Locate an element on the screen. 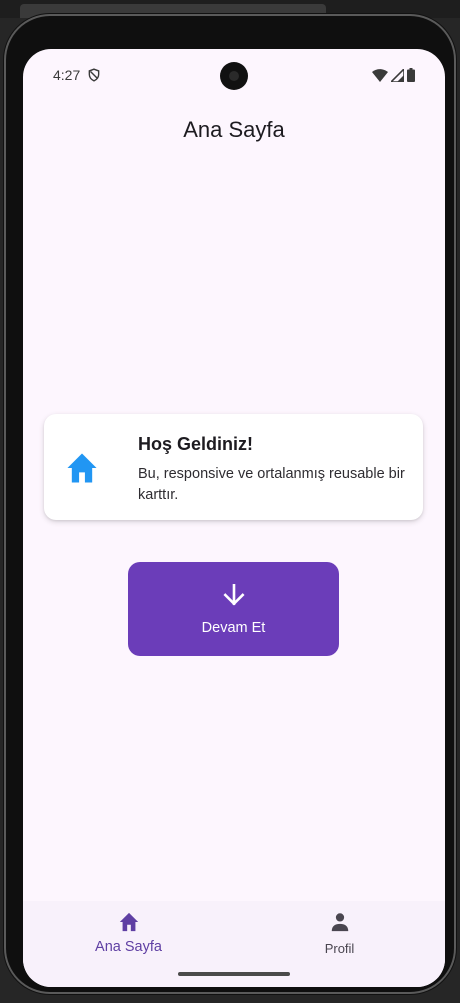  person-icon is located at coordinates (340, 922).